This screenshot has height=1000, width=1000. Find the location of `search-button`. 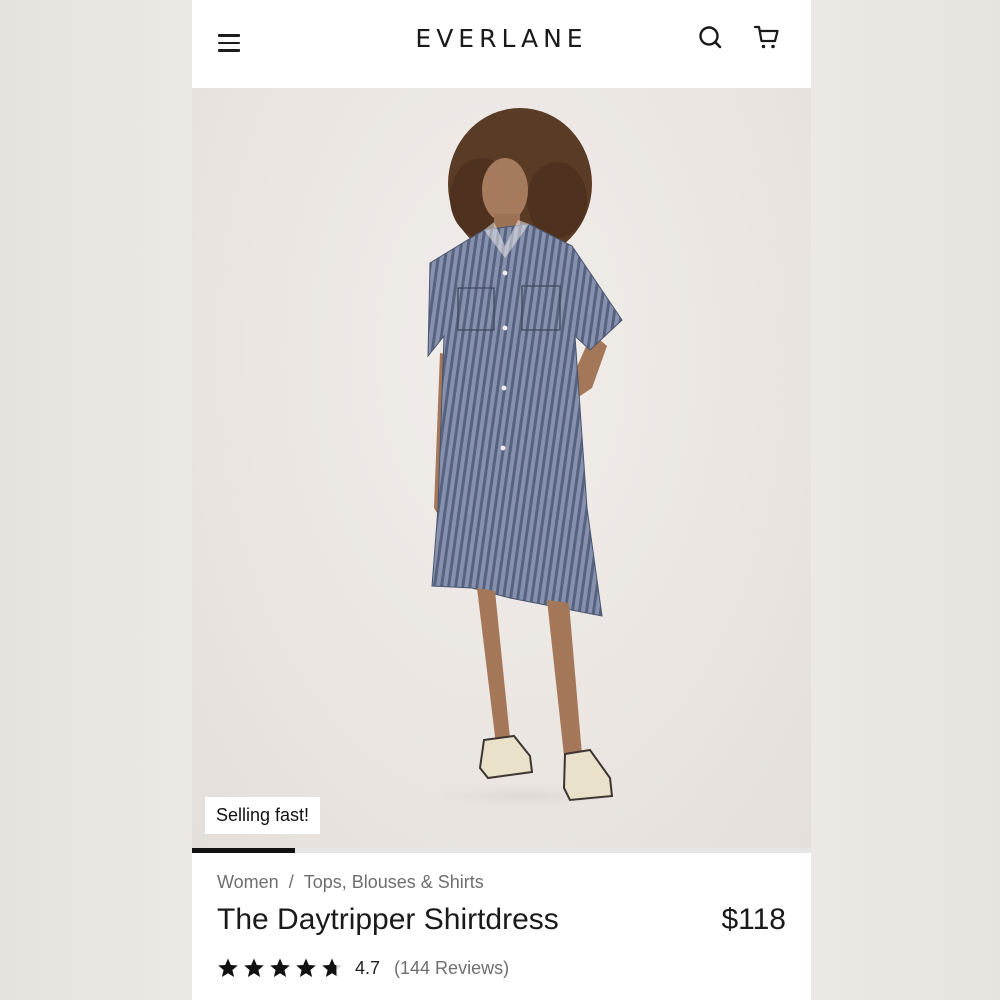

search-button is located at coordinates (711, 38).